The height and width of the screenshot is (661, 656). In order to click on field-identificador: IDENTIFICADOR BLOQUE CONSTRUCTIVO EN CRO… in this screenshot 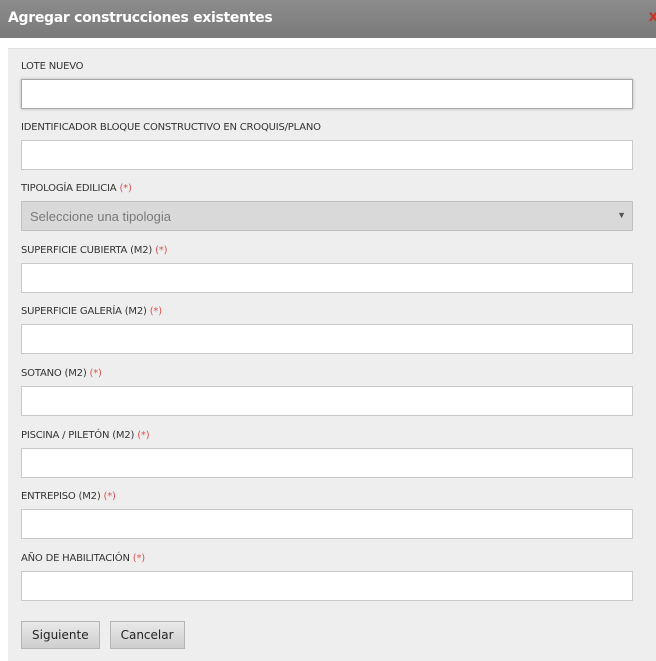, I will do `click(327, 145)`.